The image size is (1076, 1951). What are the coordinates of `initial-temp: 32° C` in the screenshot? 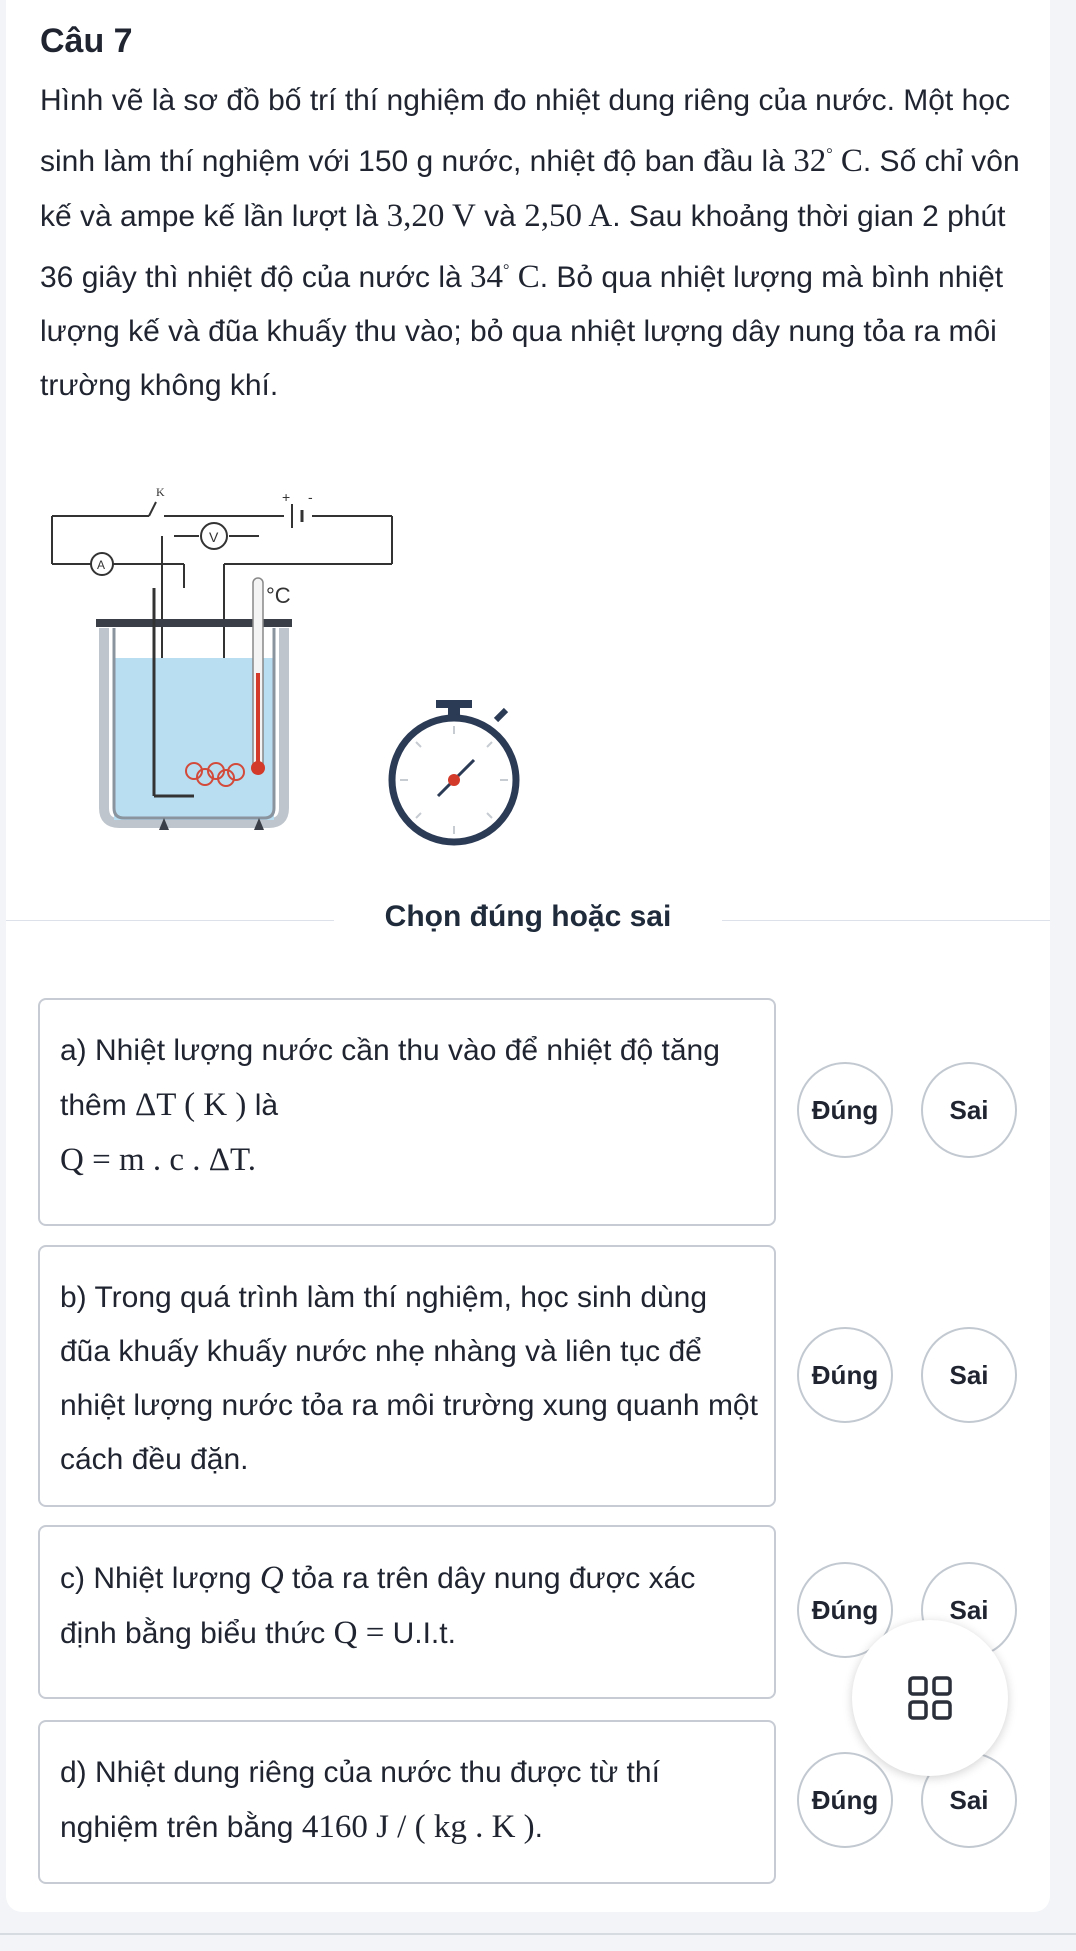 It's located at (828, 161).